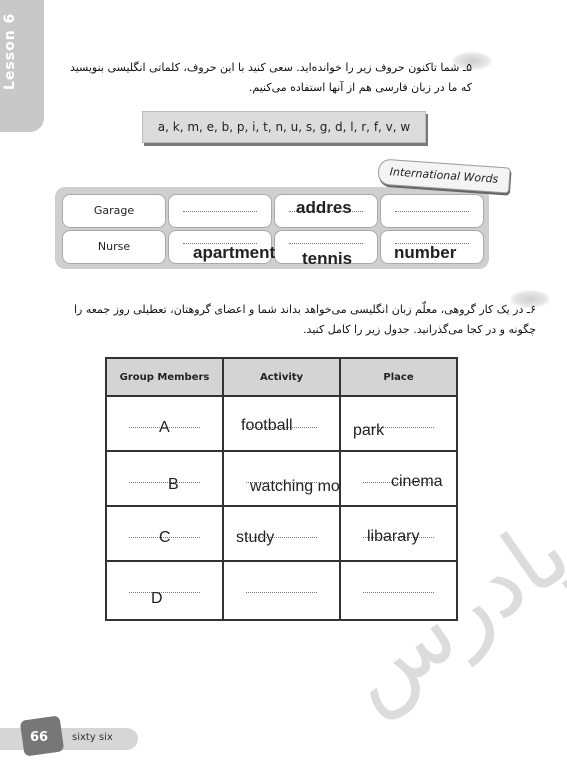  I want to click on word-label: Nurse, so click(114, 246).